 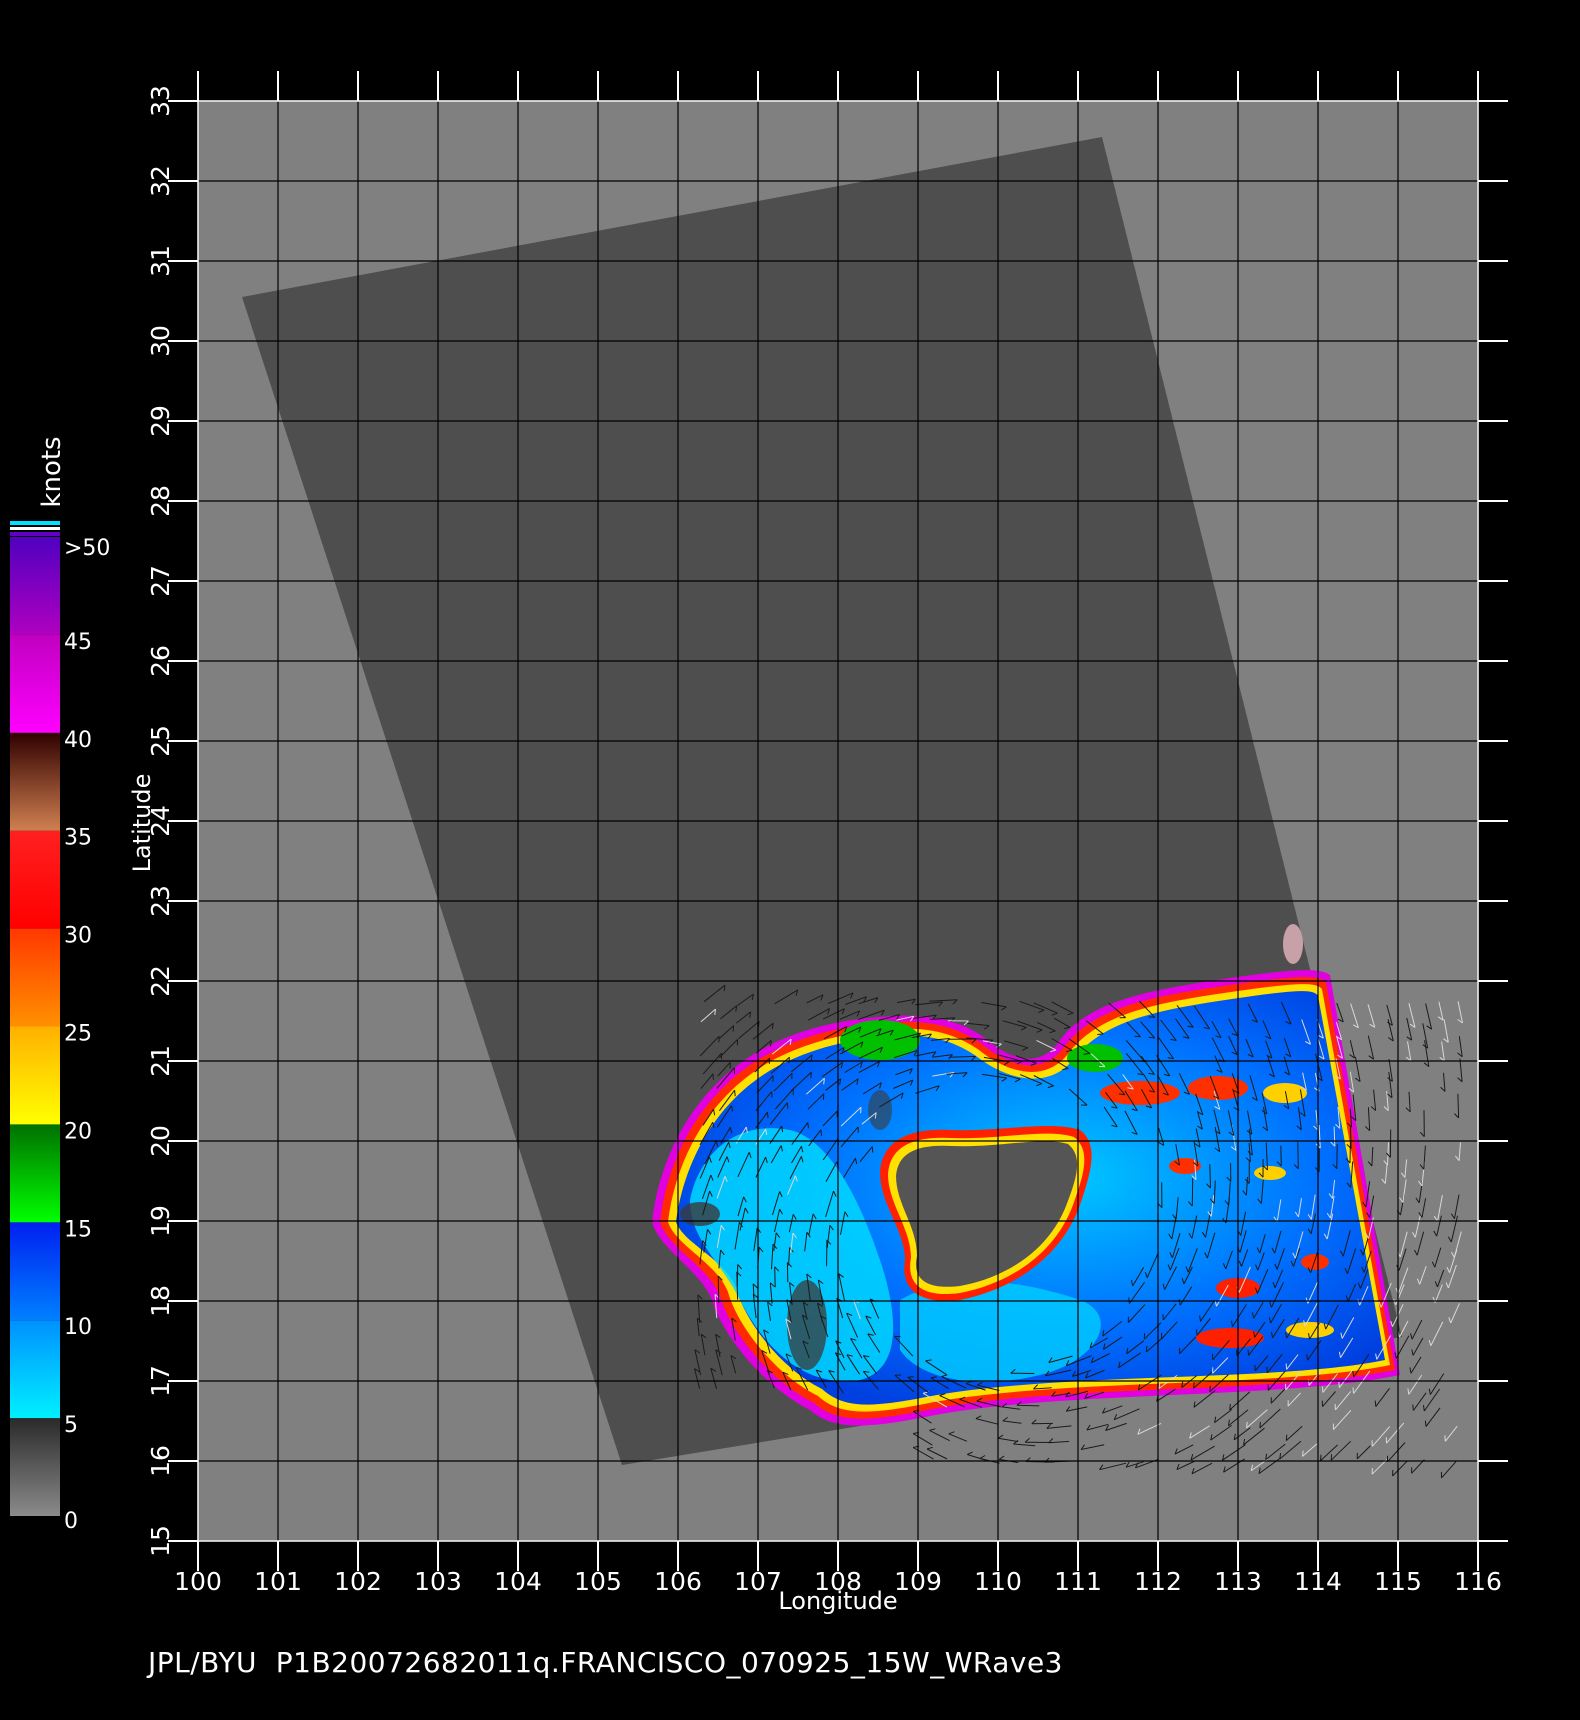 What do you see at coordinates (678, 1581) in the screenshot?
I see `x-tick-label: 106` at bounding box center [678, 1581].